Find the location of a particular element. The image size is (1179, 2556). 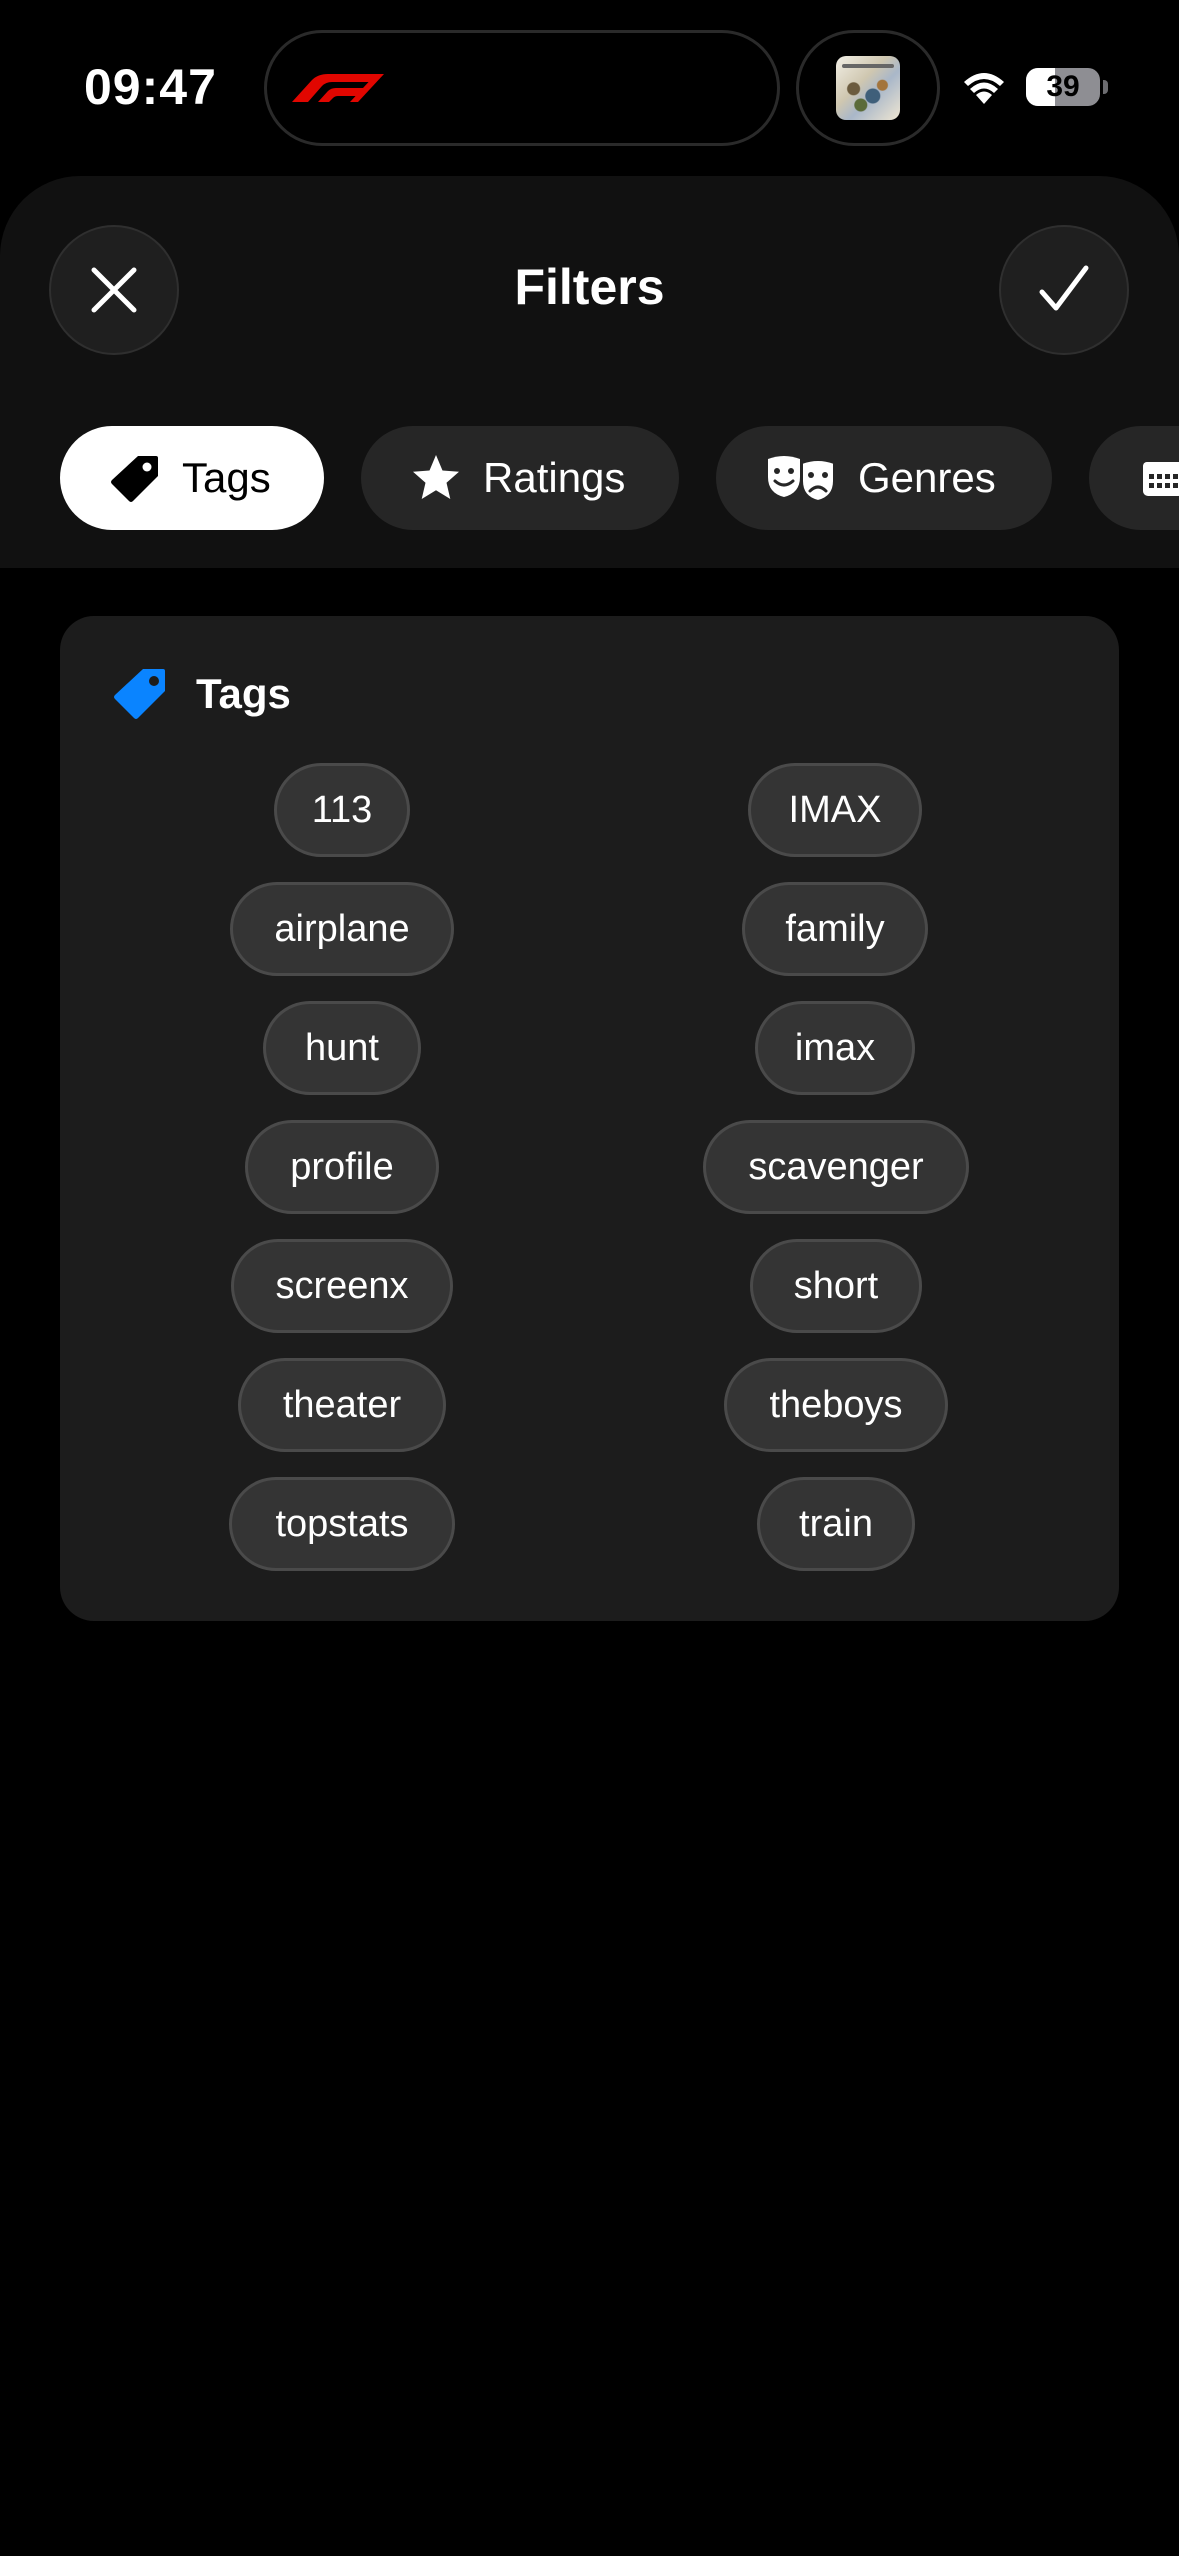

f1-logo-icon is located at coordinates (338, 88).